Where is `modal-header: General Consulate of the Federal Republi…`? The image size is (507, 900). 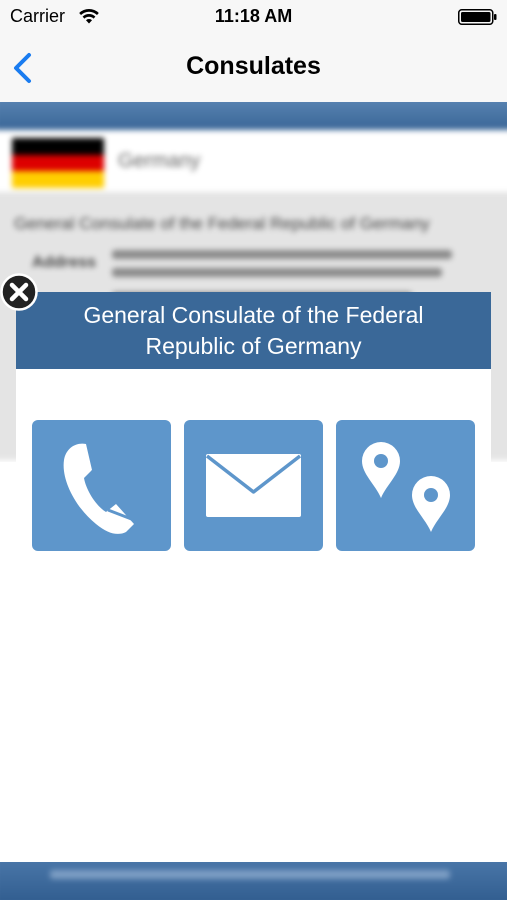 modal-header: General Consulate of the Federal Republi… is located at coordinates (253, 330).